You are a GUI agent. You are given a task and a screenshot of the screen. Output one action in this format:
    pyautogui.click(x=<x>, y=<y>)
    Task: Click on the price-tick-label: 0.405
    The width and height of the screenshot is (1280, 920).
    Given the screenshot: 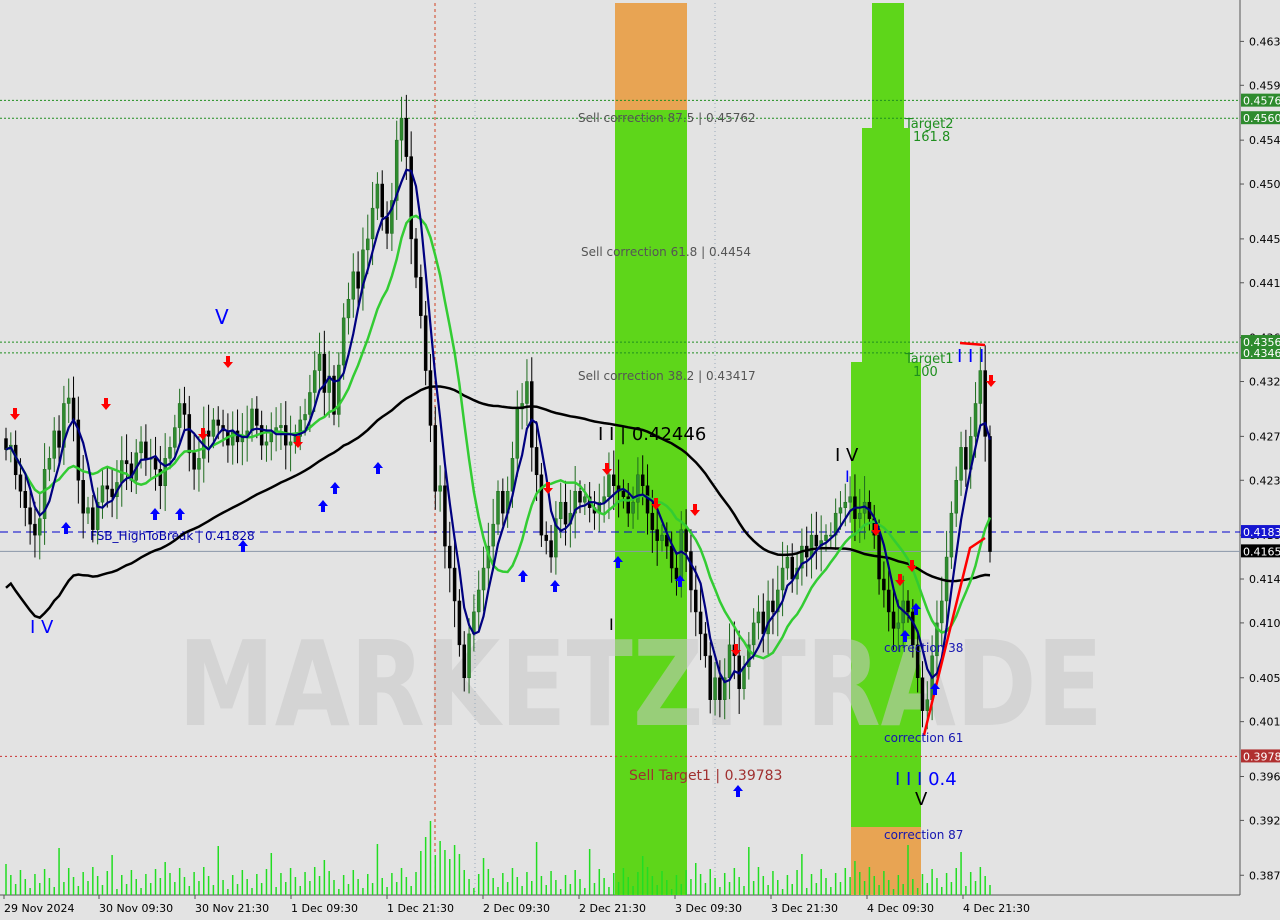 What is the action you would take?
    pyautogui.click(x=1264, y=678)
    